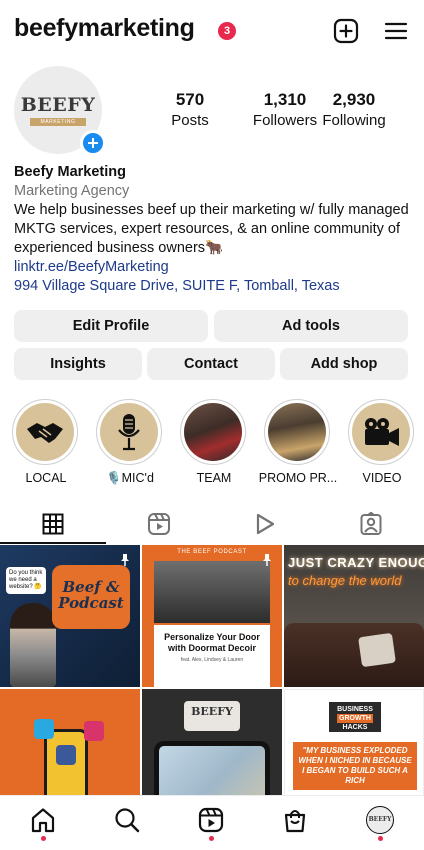  Describe the element at coordinates (70, 172) in the screenshot. I see `profile-name: Beefy Marketing` at that location.